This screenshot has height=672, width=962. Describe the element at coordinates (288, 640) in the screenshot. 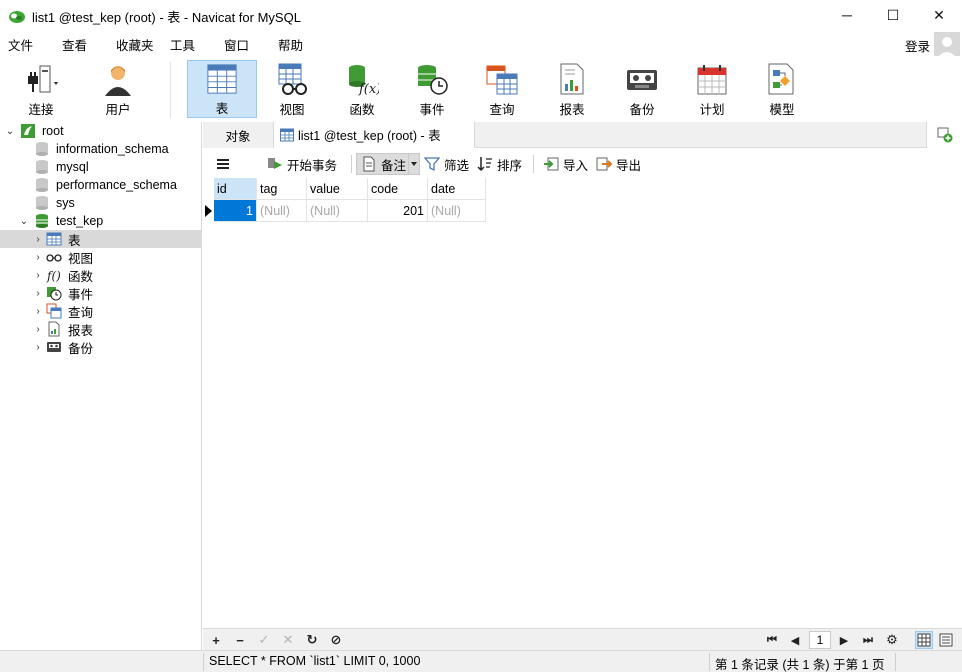

I see `discard-changes-button: ✕` at that location.